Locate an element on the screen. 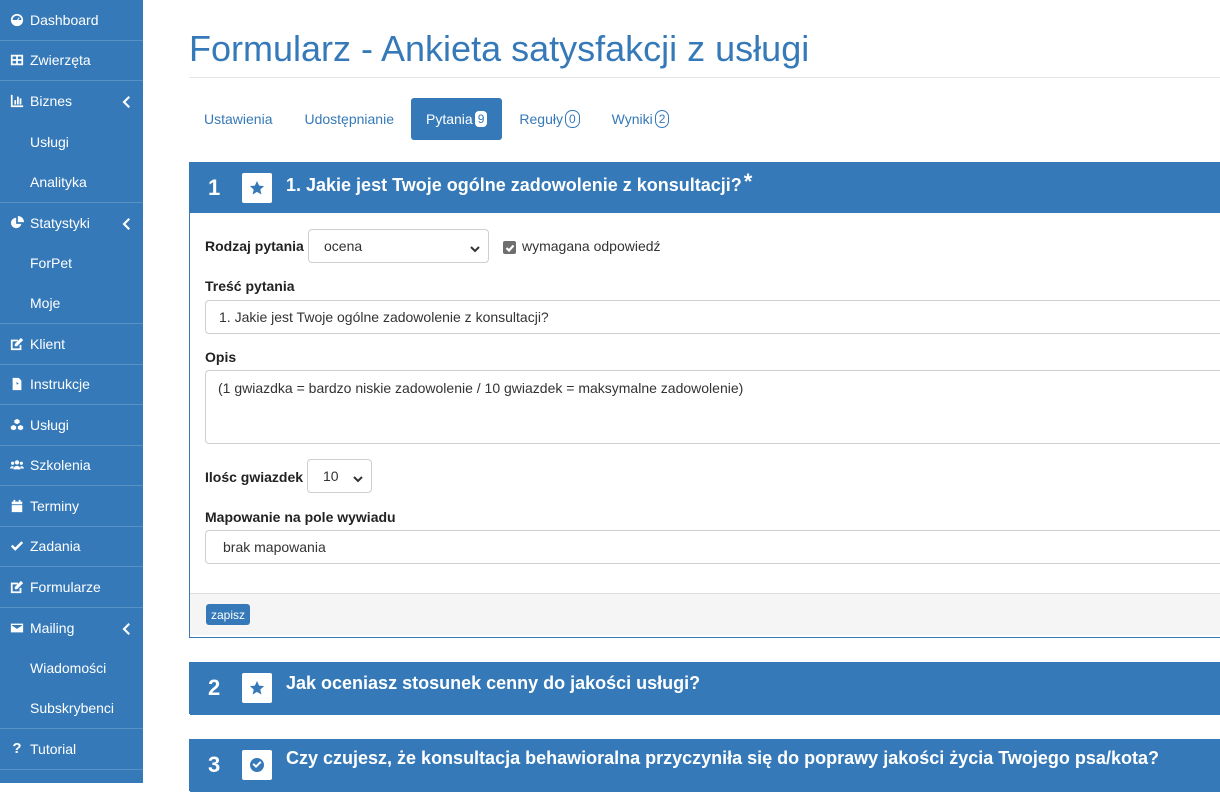 The image size is (1220, 792). tab-pytania: Pytania 9 is located at coordinates (457, 119).